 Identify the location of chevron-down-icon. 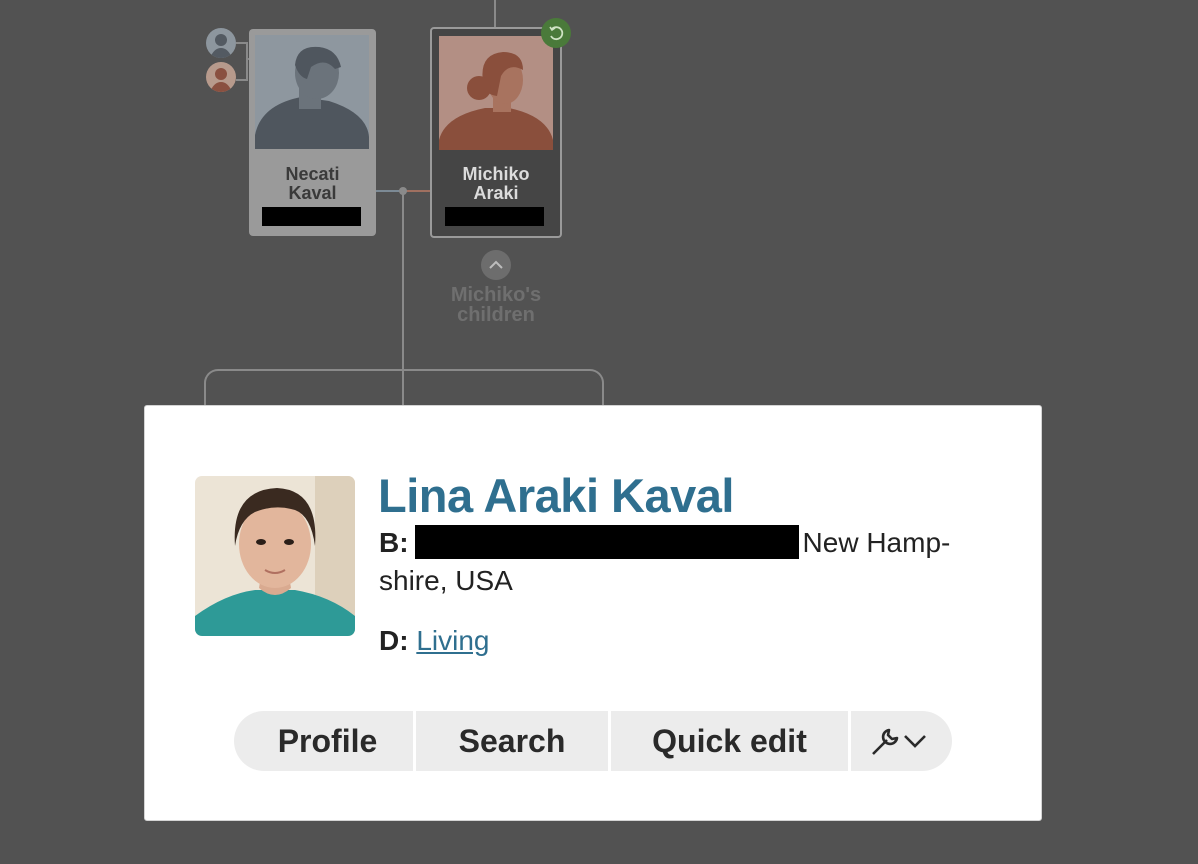
(914, 741).